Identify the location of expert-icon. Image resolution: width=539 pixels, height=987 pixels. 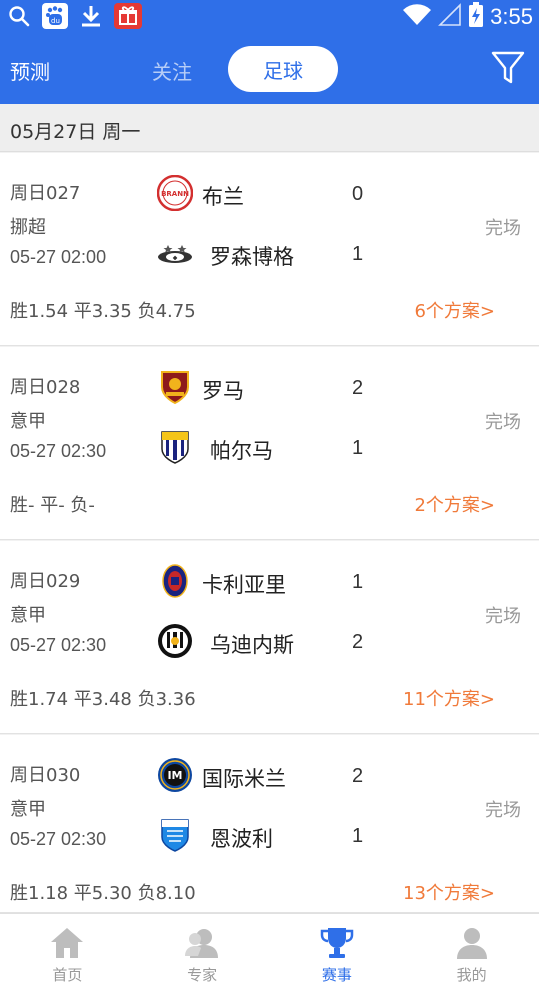
(202, 943).